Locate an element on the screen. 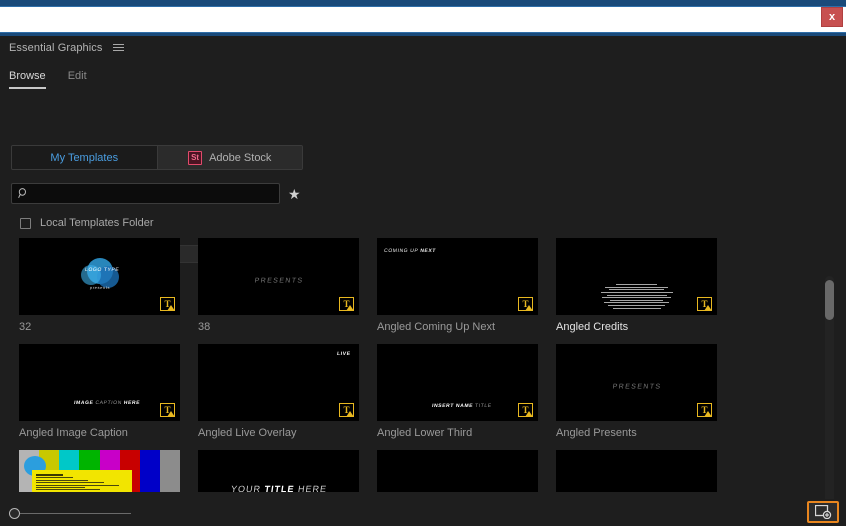  source-my-templates: My Templates is located at coordinates (84, 157).